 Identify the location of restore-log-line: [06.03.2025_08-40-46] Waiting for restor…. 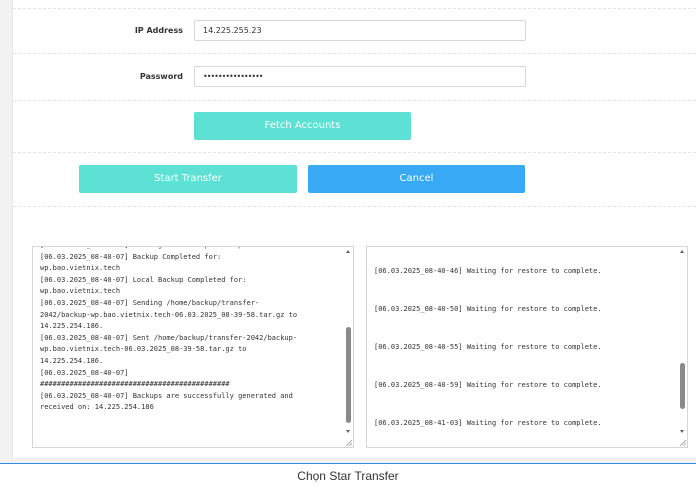
(488, 271).